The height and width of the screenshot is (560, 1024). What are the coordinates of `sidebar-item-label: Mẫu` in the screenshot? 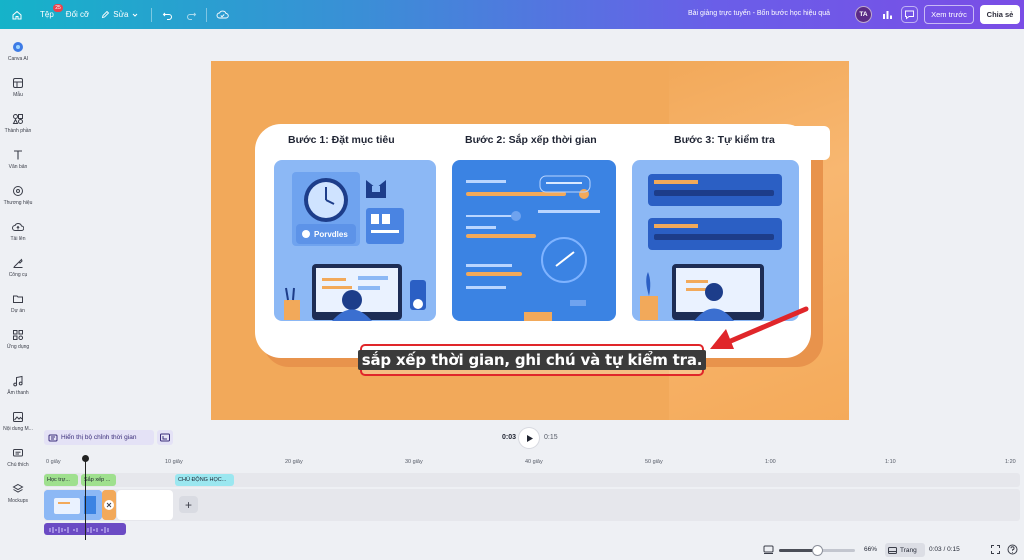 It's located at (18, 95).